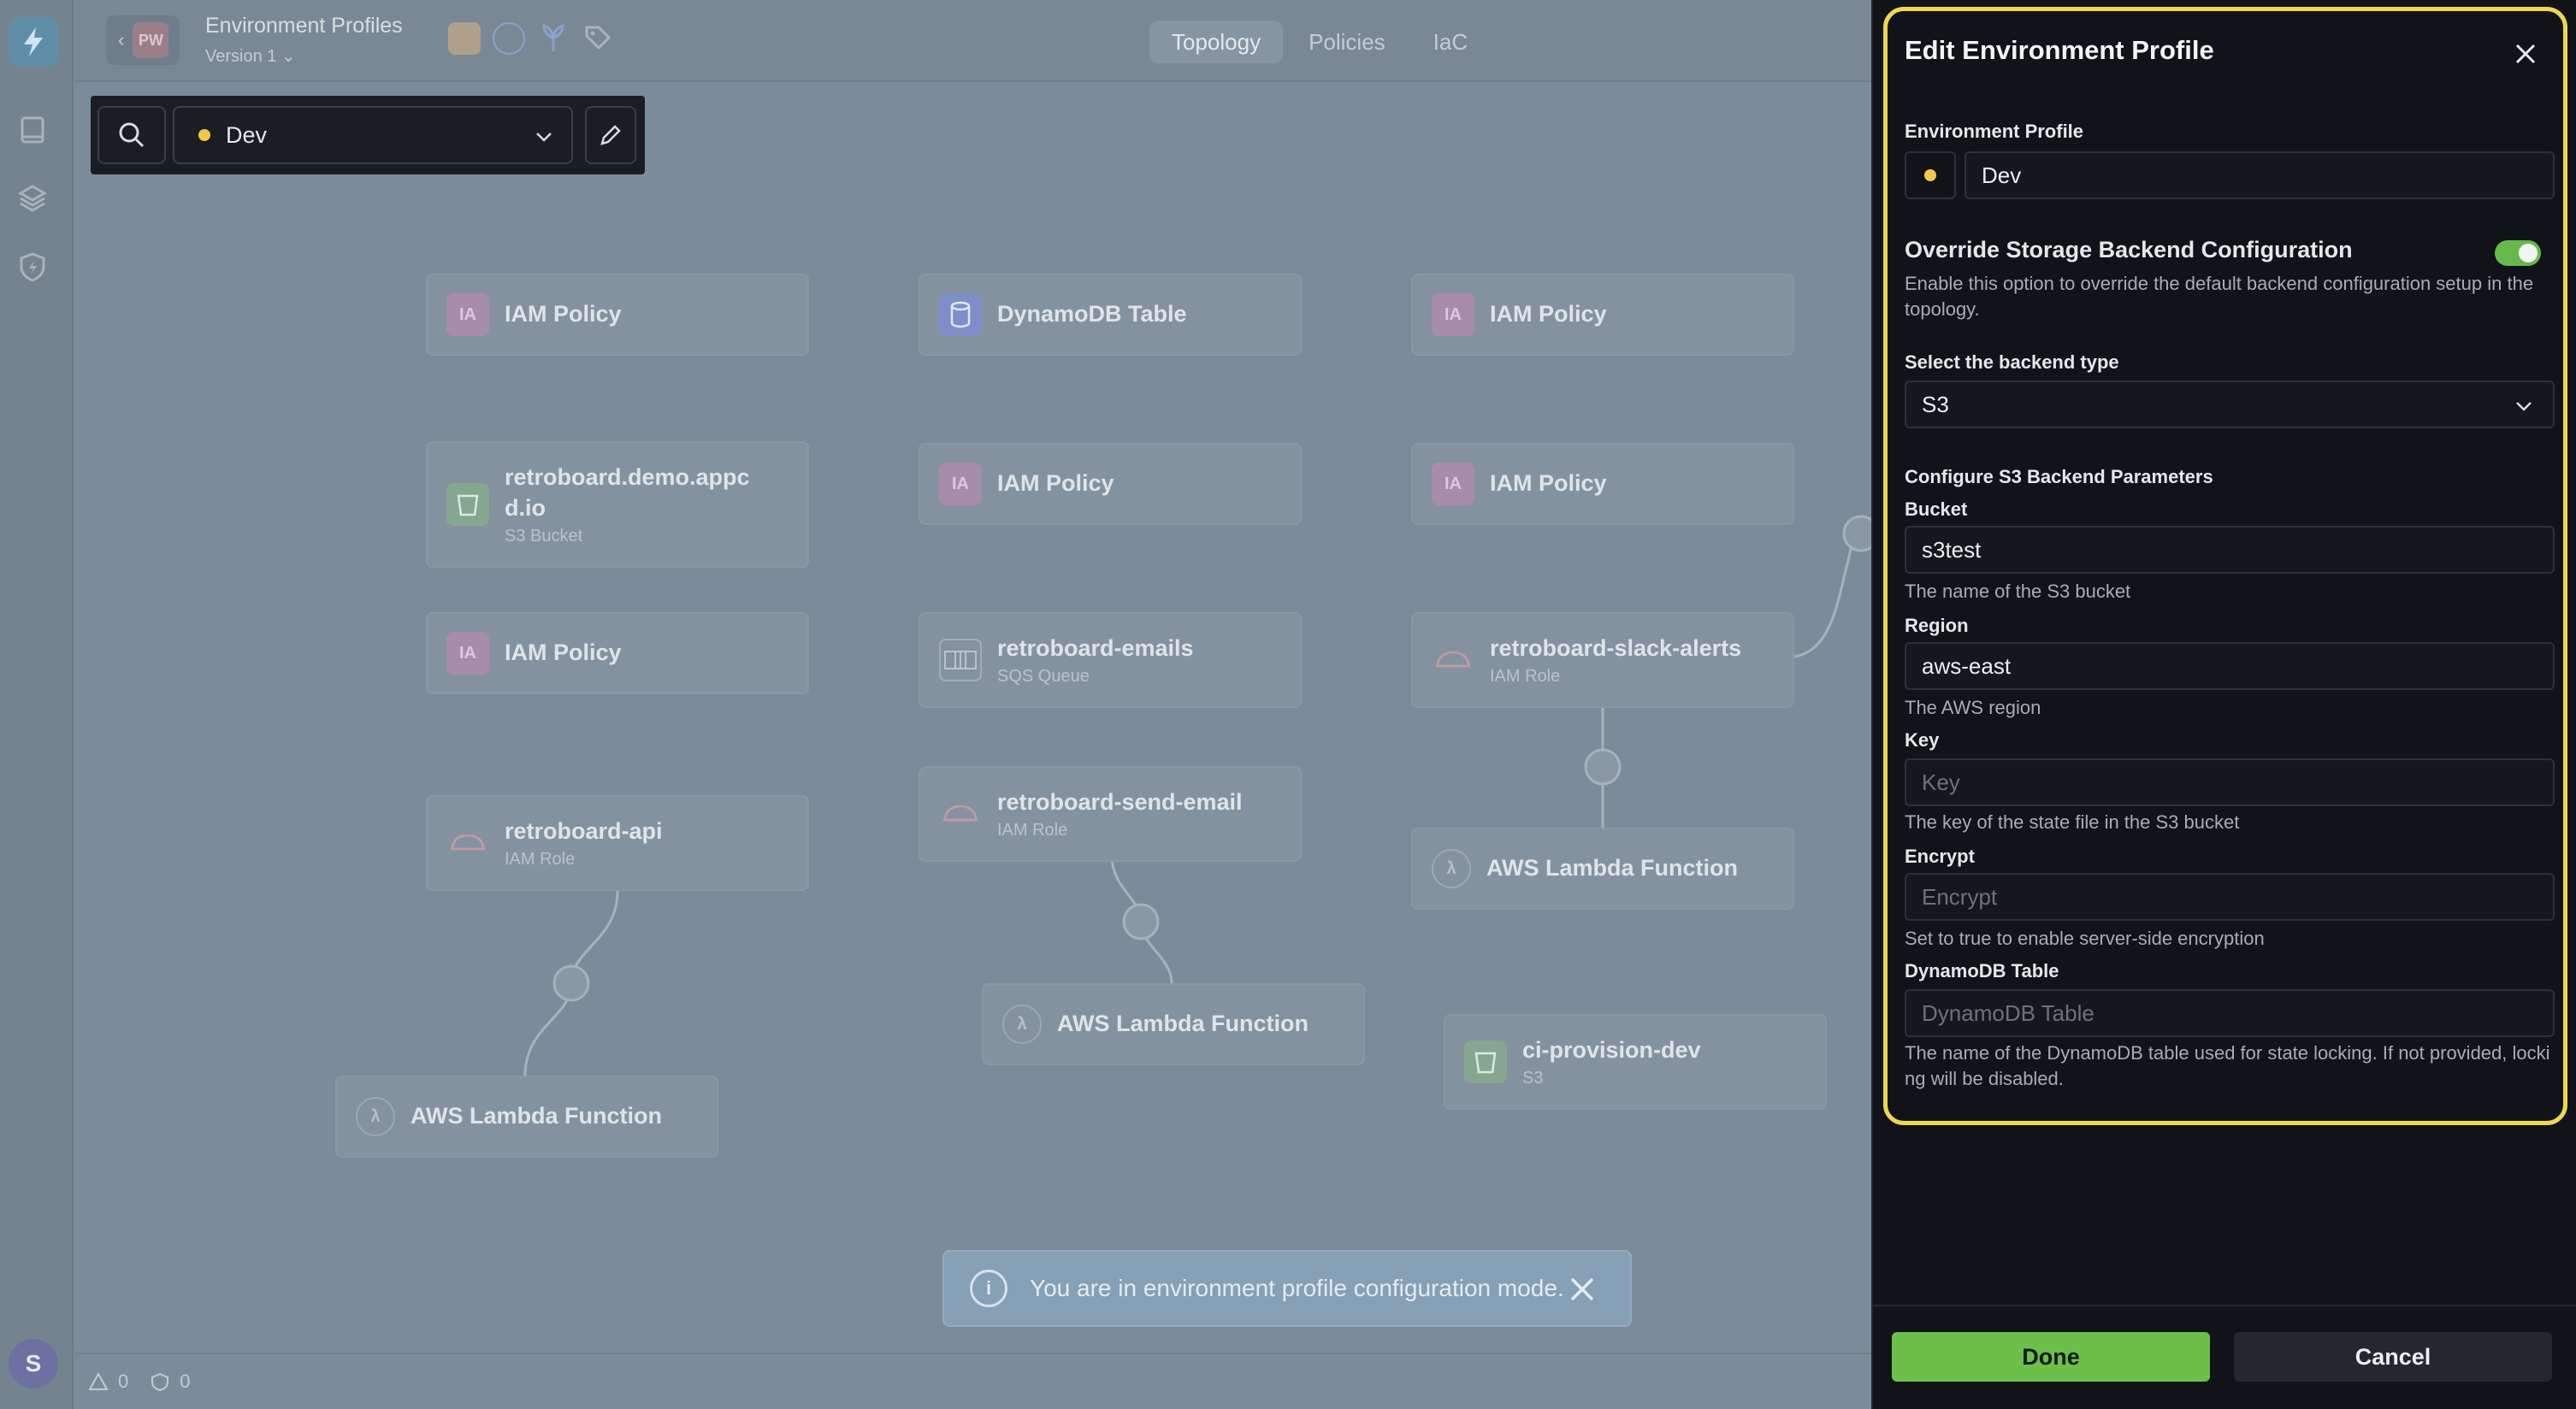  I want to click on bucket-input, so click(2230, 550).